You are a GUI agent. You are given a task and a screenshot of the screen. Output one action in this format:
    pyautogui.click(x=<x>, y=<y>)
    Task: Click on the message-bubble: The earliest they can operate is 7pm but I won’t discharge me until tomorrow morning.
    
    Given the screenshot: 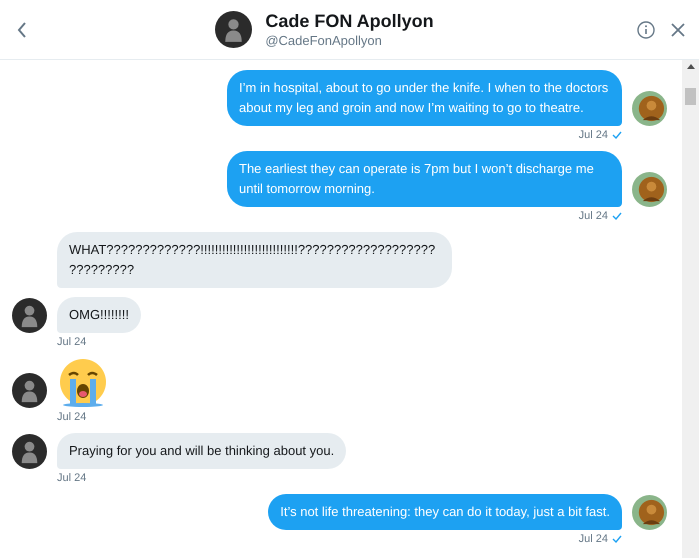 What is the action you would take?
    pyautogui.click(x=424, y=179)
    